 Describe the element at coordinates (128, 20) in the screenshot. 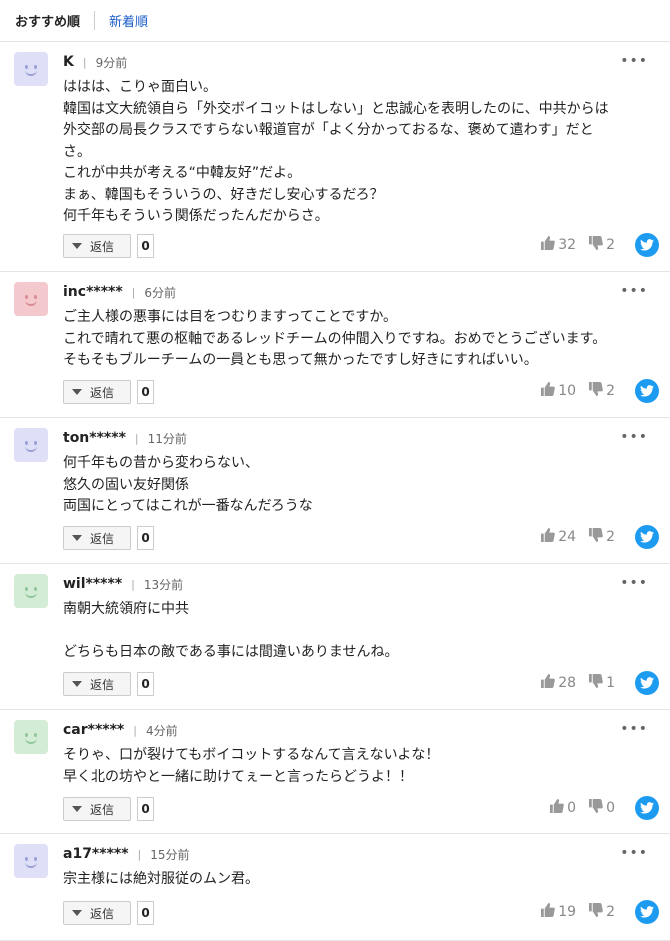

I see `sort-newest-tab: 新着順` at that location.